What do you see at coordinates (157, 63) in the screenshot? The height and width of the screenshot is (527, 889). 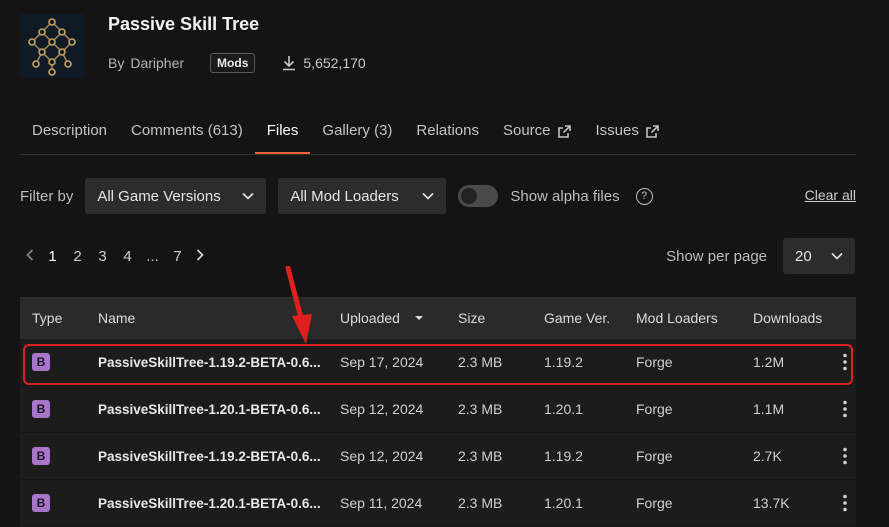 I see `author-link: Daripher` at bounding box center [157, 63].